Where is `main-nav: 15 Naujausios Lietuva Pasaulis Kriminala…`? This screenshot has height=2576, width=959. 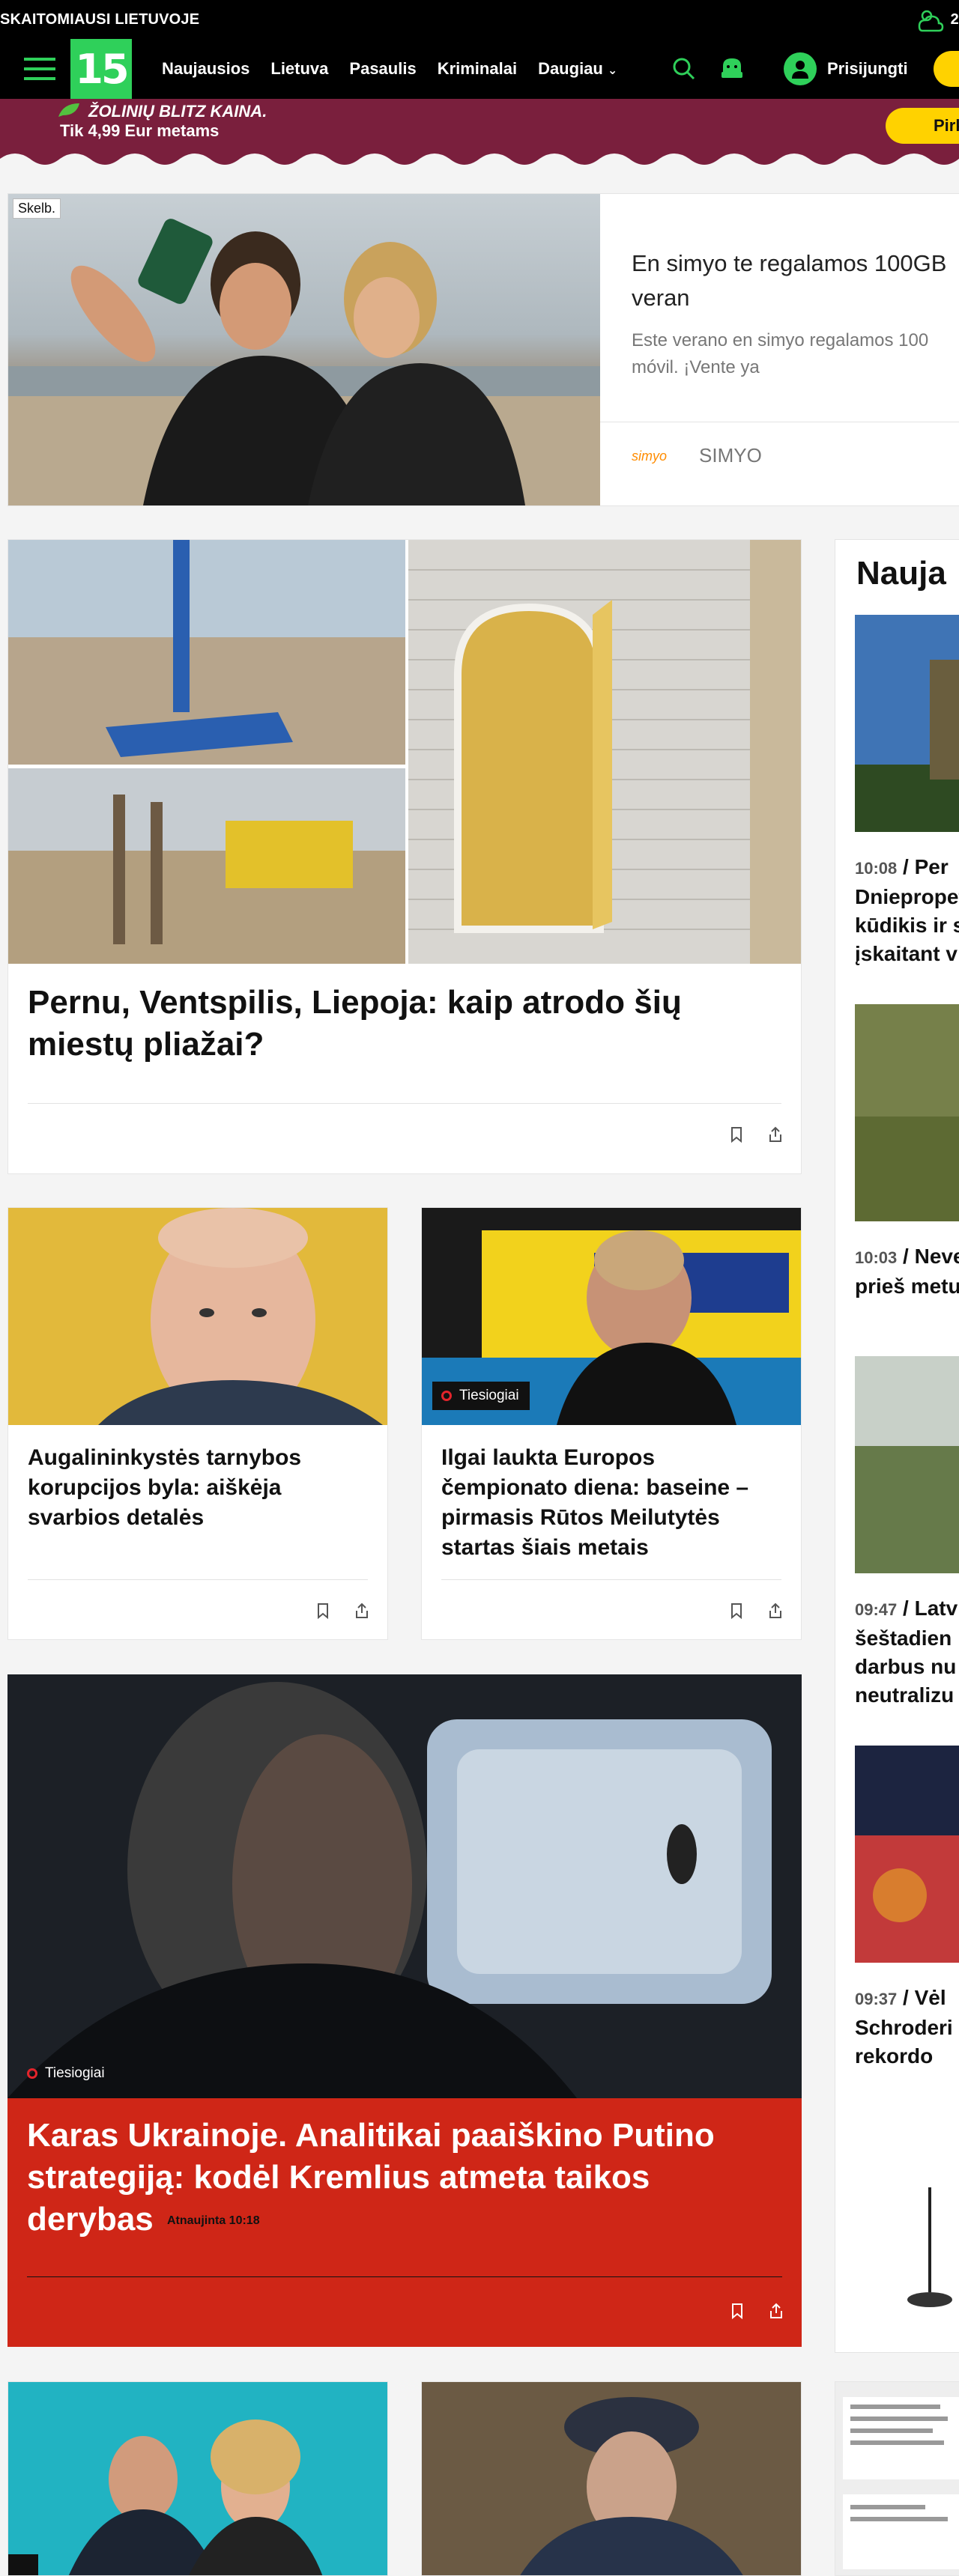
main-nav: 15 Naujausios Lietuva Pasaulis Kriminala… is located at coordinates (479, 69).